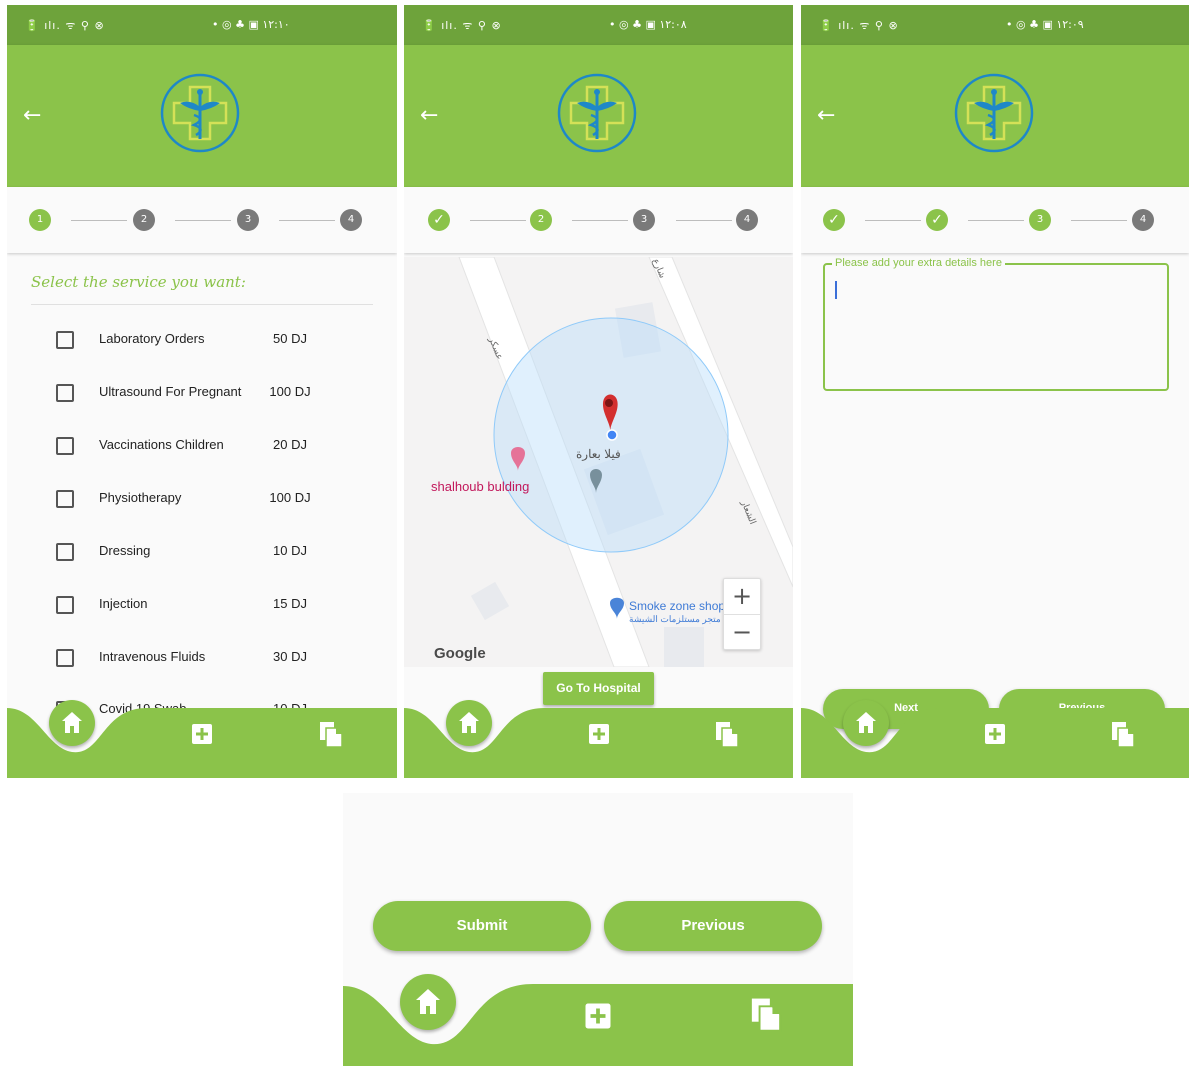  What do you see at coordinates (1045, 24) in the screenshot?
I see `status-time: • ◎ ♣ ▣ ١٢:٠٩` at bounding box center [1045, 24].